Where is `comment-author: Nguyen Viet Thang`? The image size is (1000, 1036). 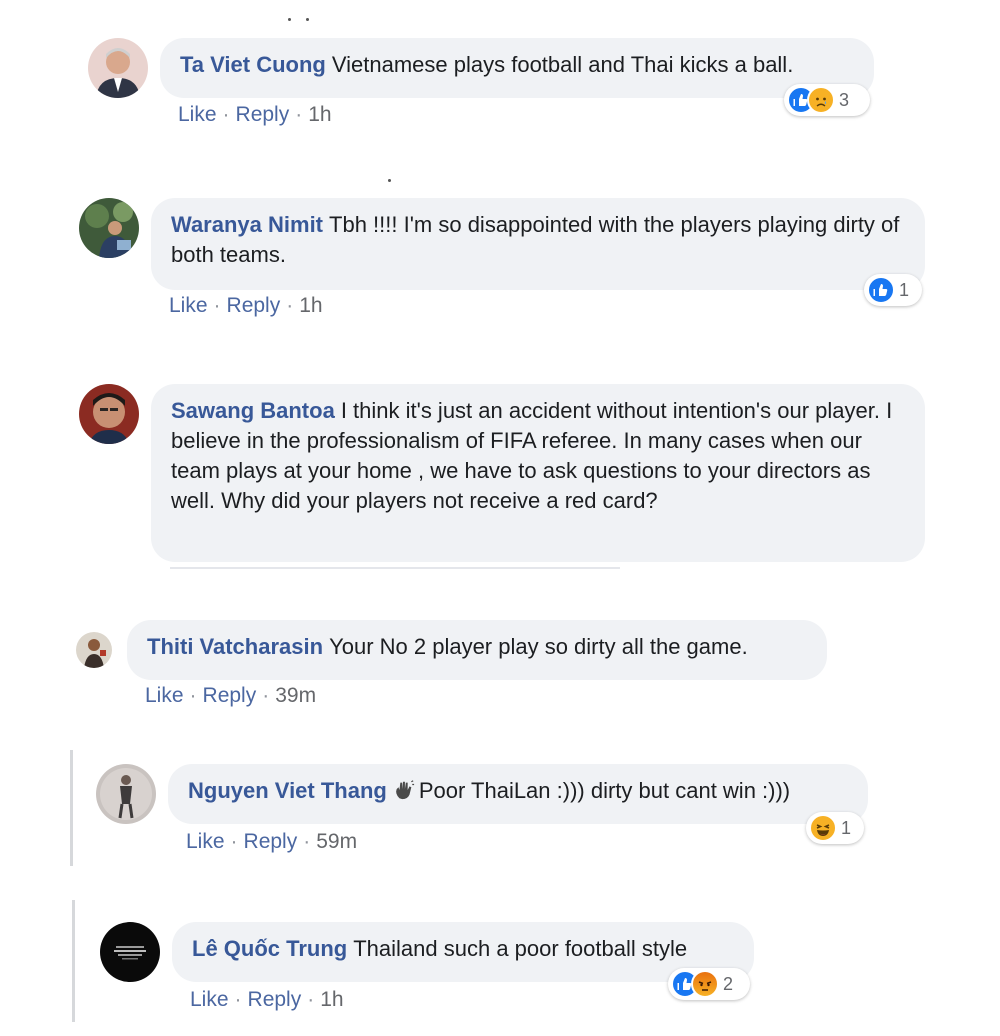
comment-author: Nguyen Viet Thang is located at coordinates (287, 790).